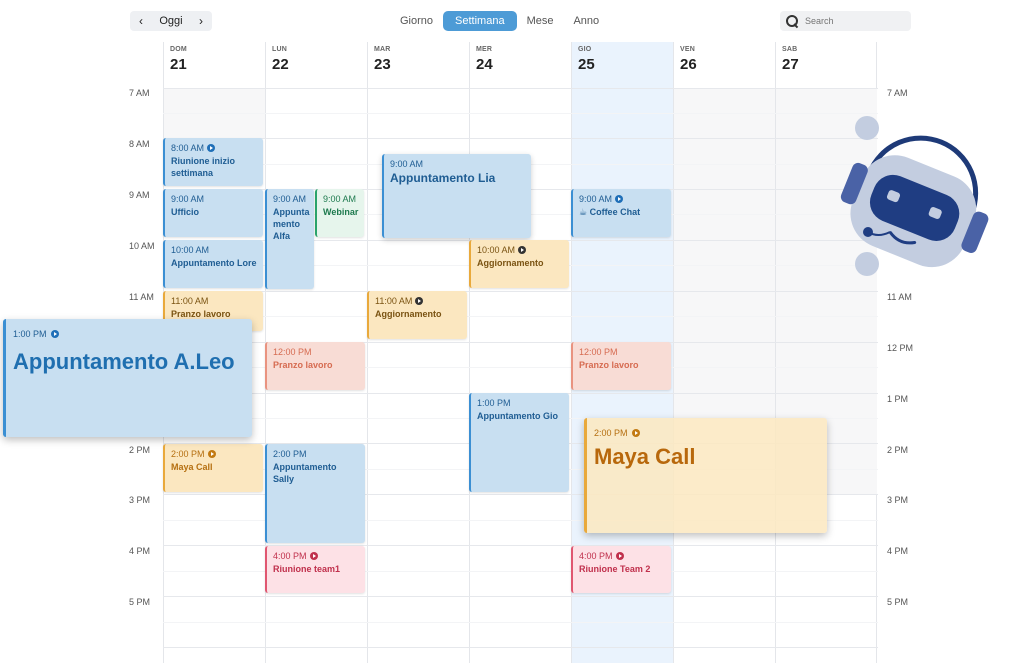 The width and height of the screenshot is (1024, 663). Describe the element at coordinates (480, 21) in the screenshot. I see `tab-settimana: Settimana` at that location.